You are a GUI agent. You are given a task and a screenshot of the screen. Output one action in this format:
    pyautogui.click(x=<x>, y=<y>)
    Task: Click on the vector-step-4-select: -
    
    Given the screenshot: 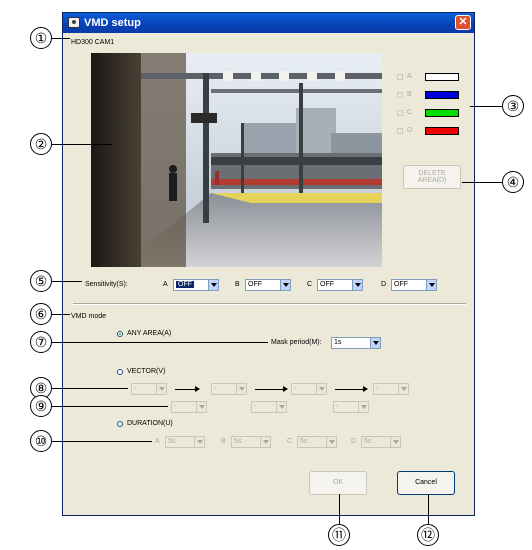 What is the action you would take?
    pyautogui.click(x=391, y=389)
    